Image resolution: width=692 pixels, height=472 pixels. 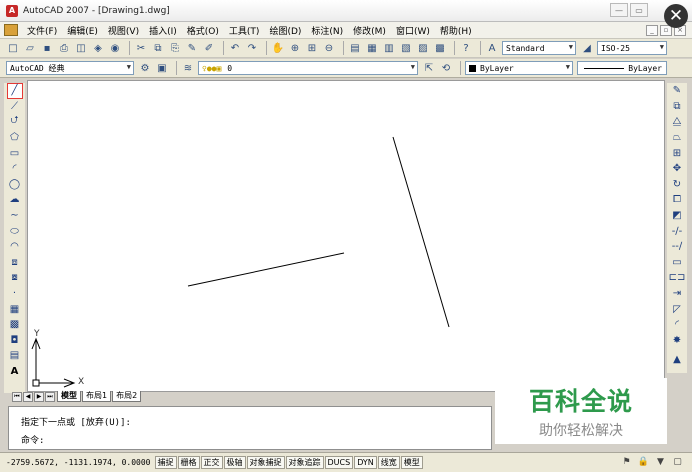 What do you see at coordinates (15, 107) in the screenshot?
I see `construction-line-icon: ⟋` at bounding box center [15, 107].